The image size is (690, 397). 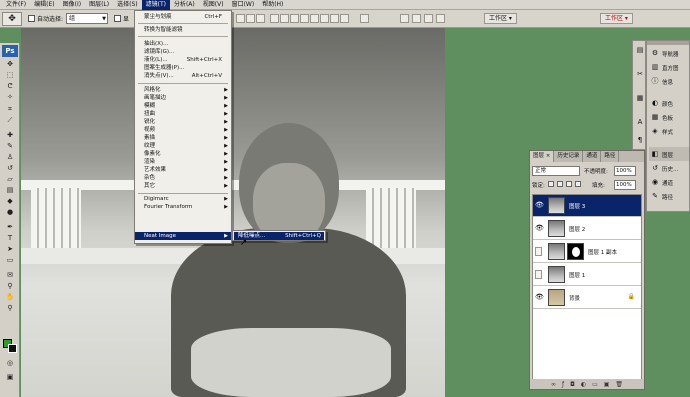 What do you see at coordinates (595, 384) in the screenshot?
I see `new-group-icon: ▭` at bounding box center [595, 384].